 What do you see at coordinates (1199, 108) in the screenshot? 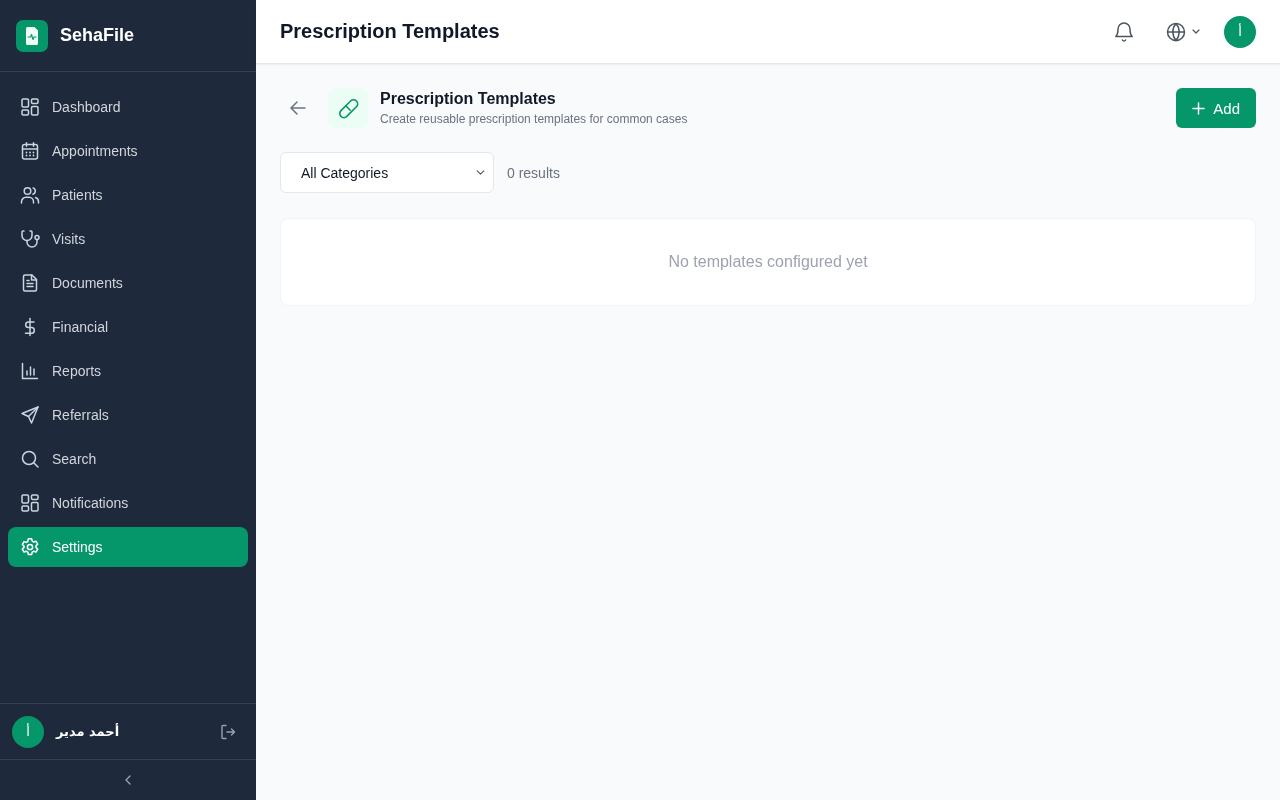
I see `plus-icon` at bounding box center [1199, 108].